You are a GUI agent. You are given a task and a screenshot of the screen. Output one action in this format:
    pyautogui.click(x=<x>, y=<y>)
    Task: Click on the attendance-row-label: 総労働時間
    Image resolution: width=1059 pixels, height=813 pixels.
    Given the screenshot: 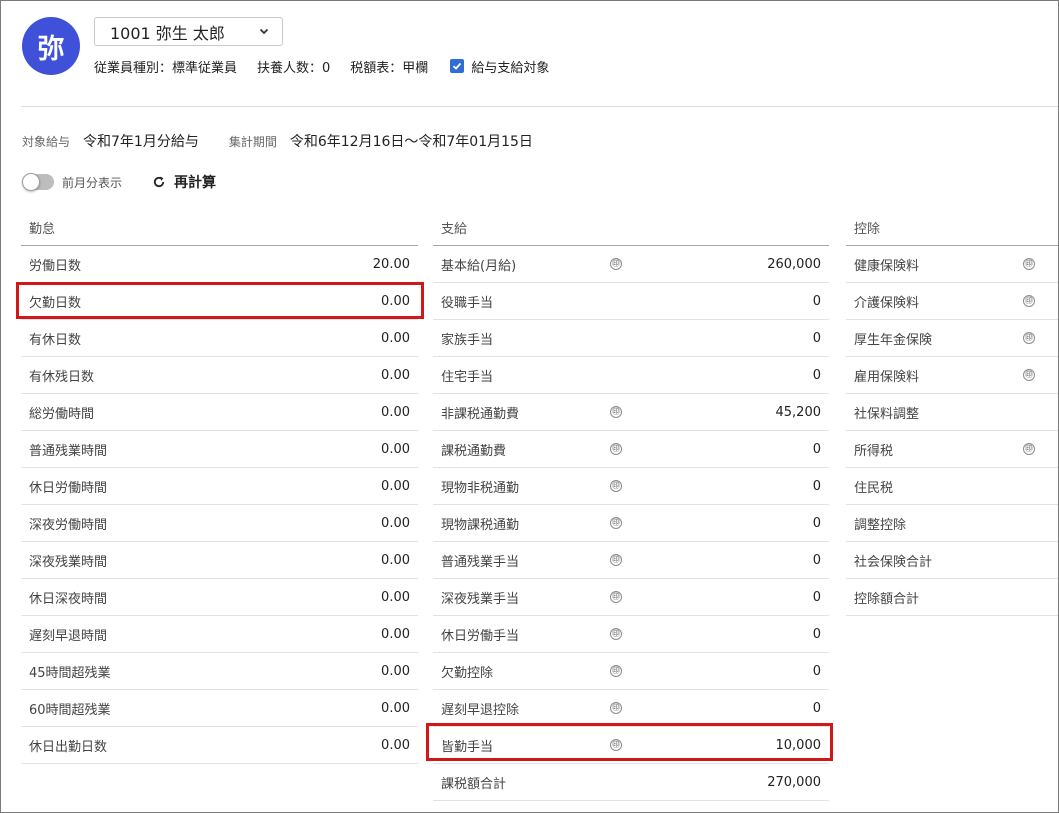 What is the action you would take?
    pyautogui.click(x=62, y=414)
    